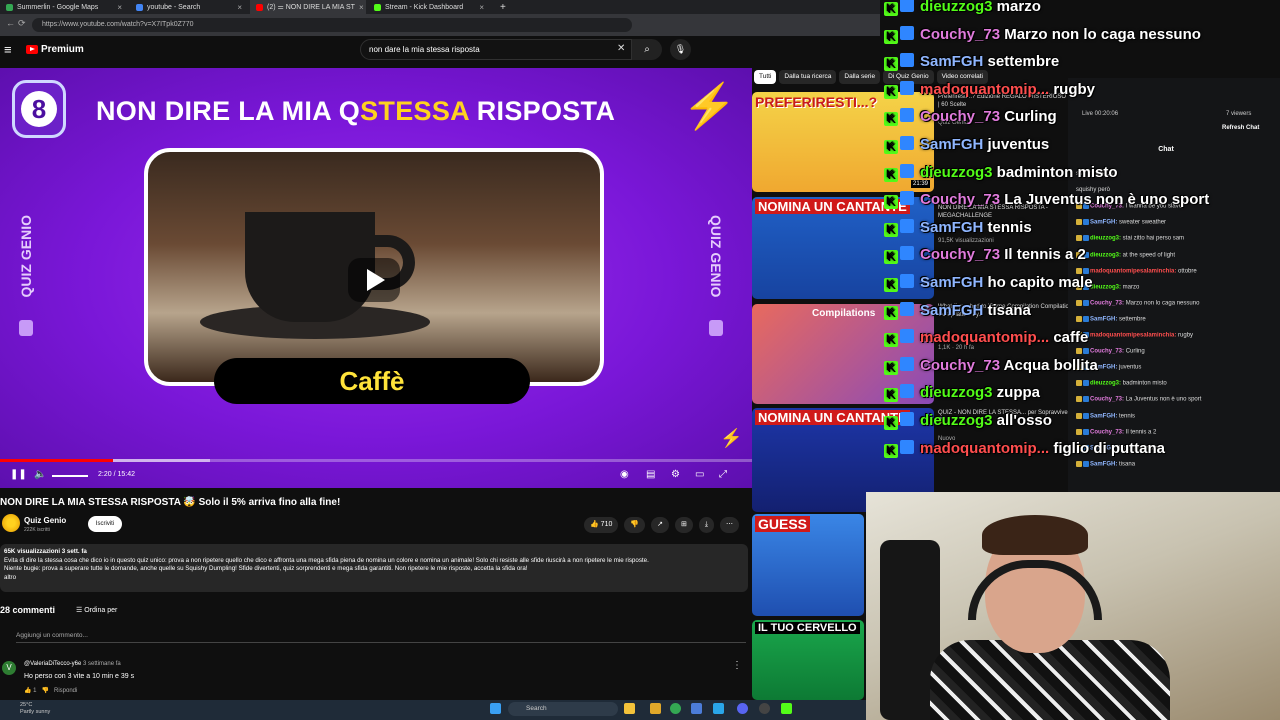 The height and width of the screenshot is (720, 1280). What do you see at coordinates (807, 628) in the screenshot?
I see `thumb-text: IL TUO CERVELLO` at bounding box center [807, 628].